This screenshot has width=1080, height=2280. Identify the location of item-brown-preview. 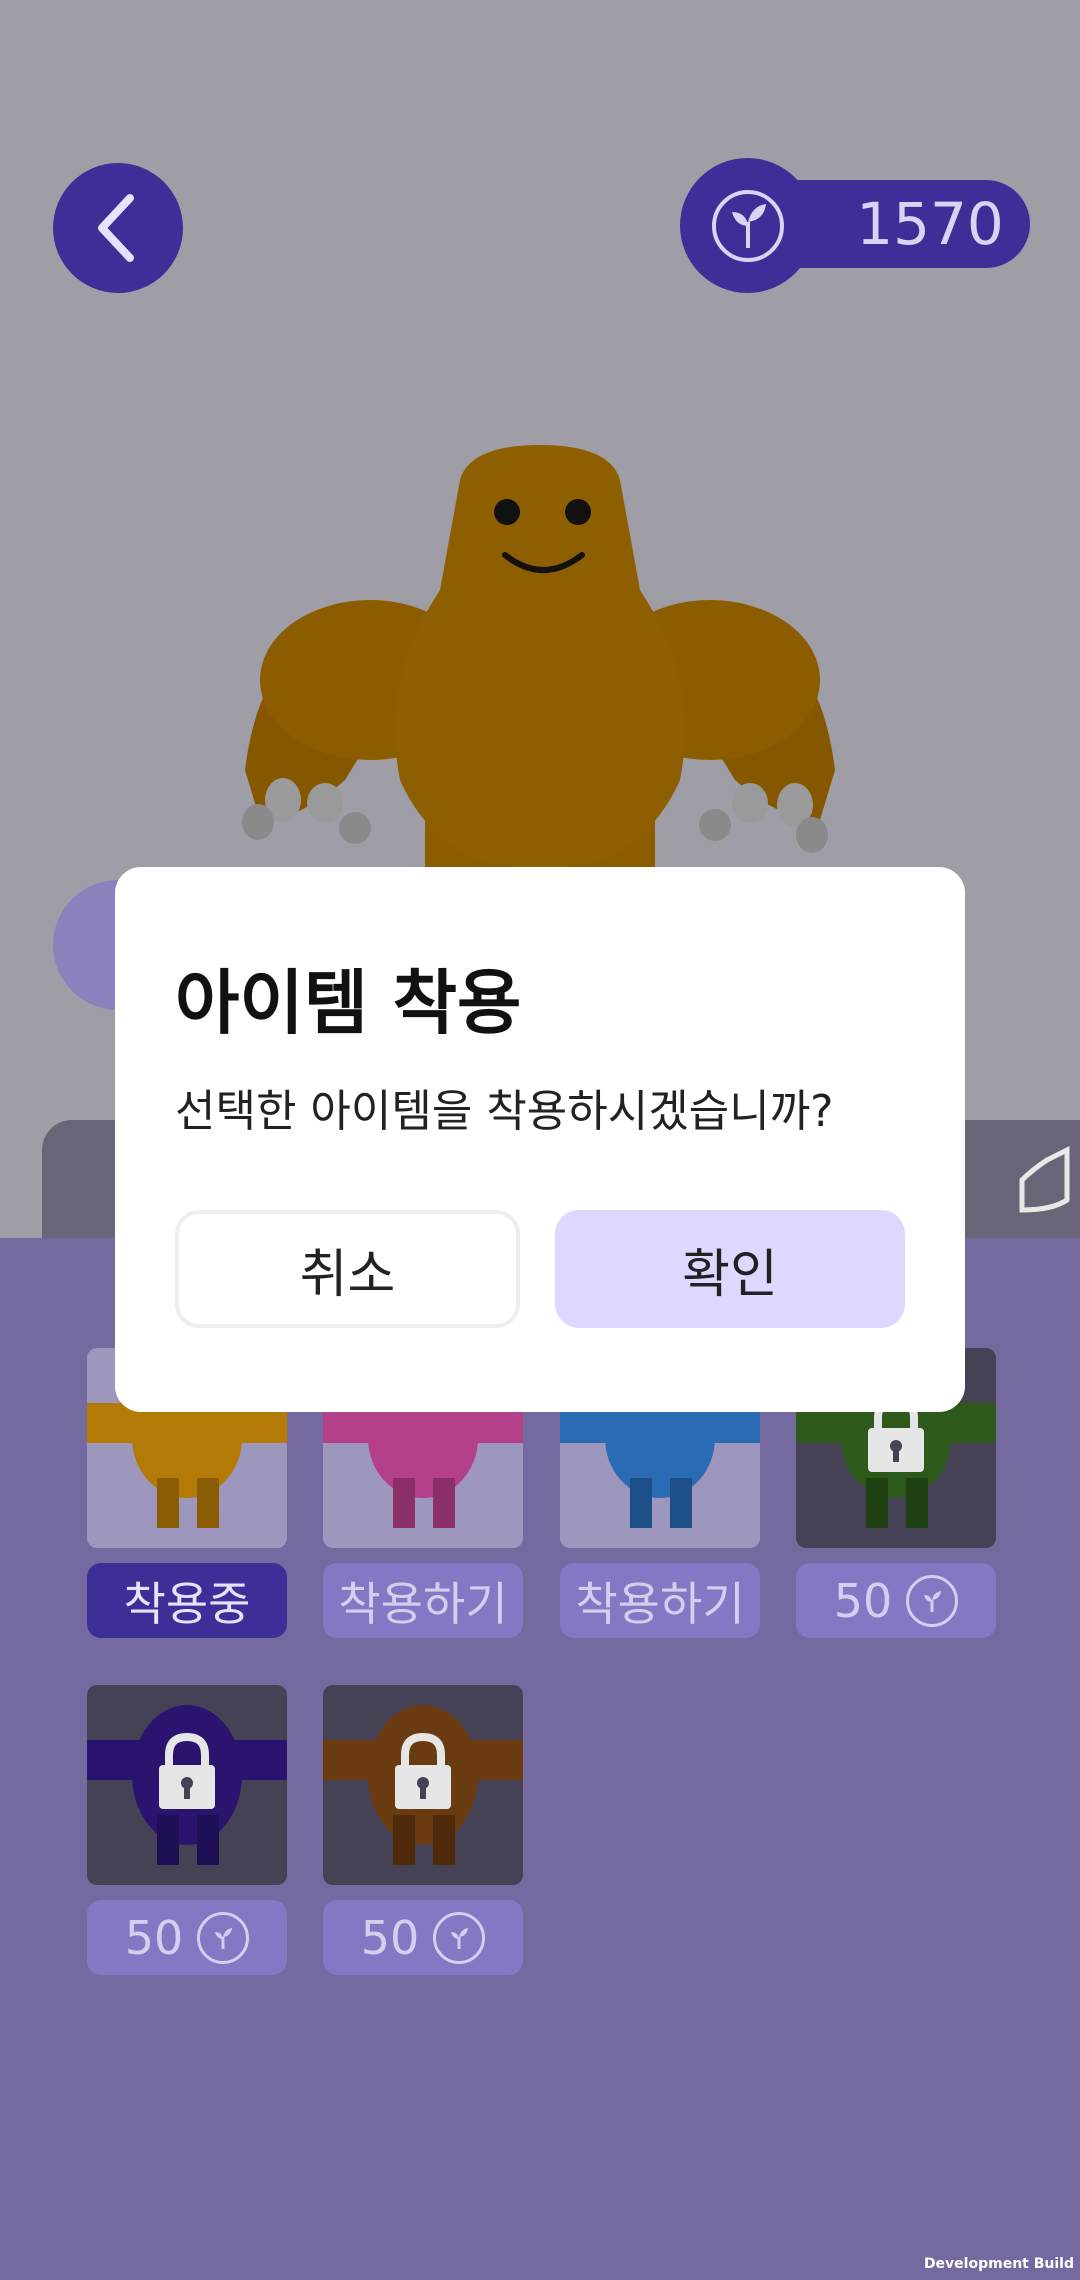
(423, 1785).